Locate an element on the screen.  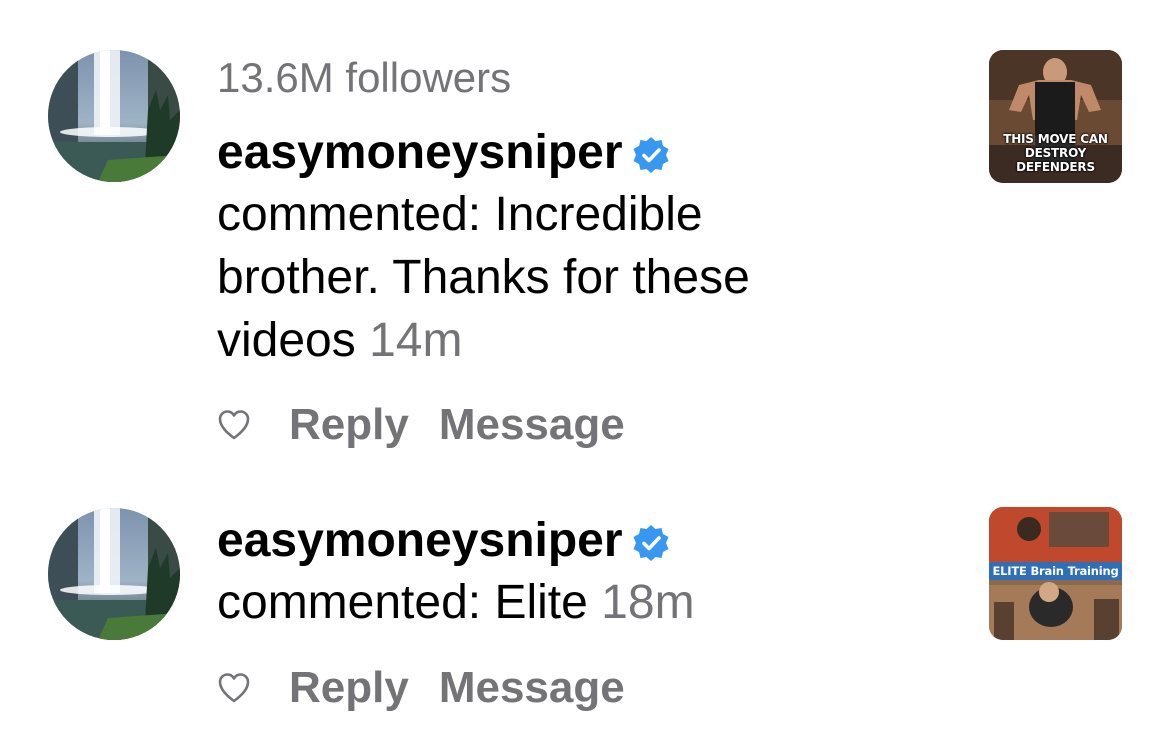
timestamp: 18m is located at coordinates (648, 602).